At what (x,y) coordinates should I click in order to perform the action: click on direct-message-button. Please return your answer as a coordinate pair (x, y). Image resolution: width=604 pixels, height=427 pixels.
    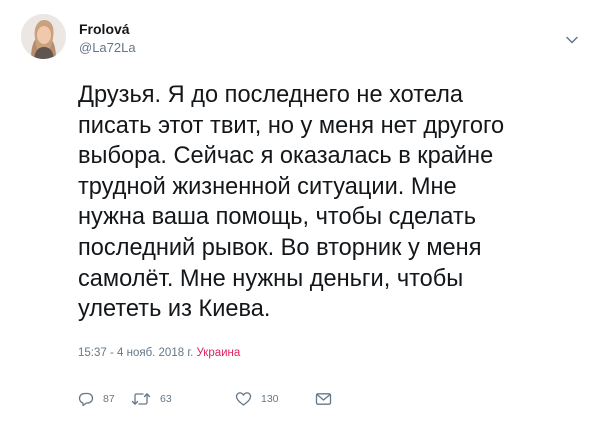
    Looking at the image, I should click on (323, 399).